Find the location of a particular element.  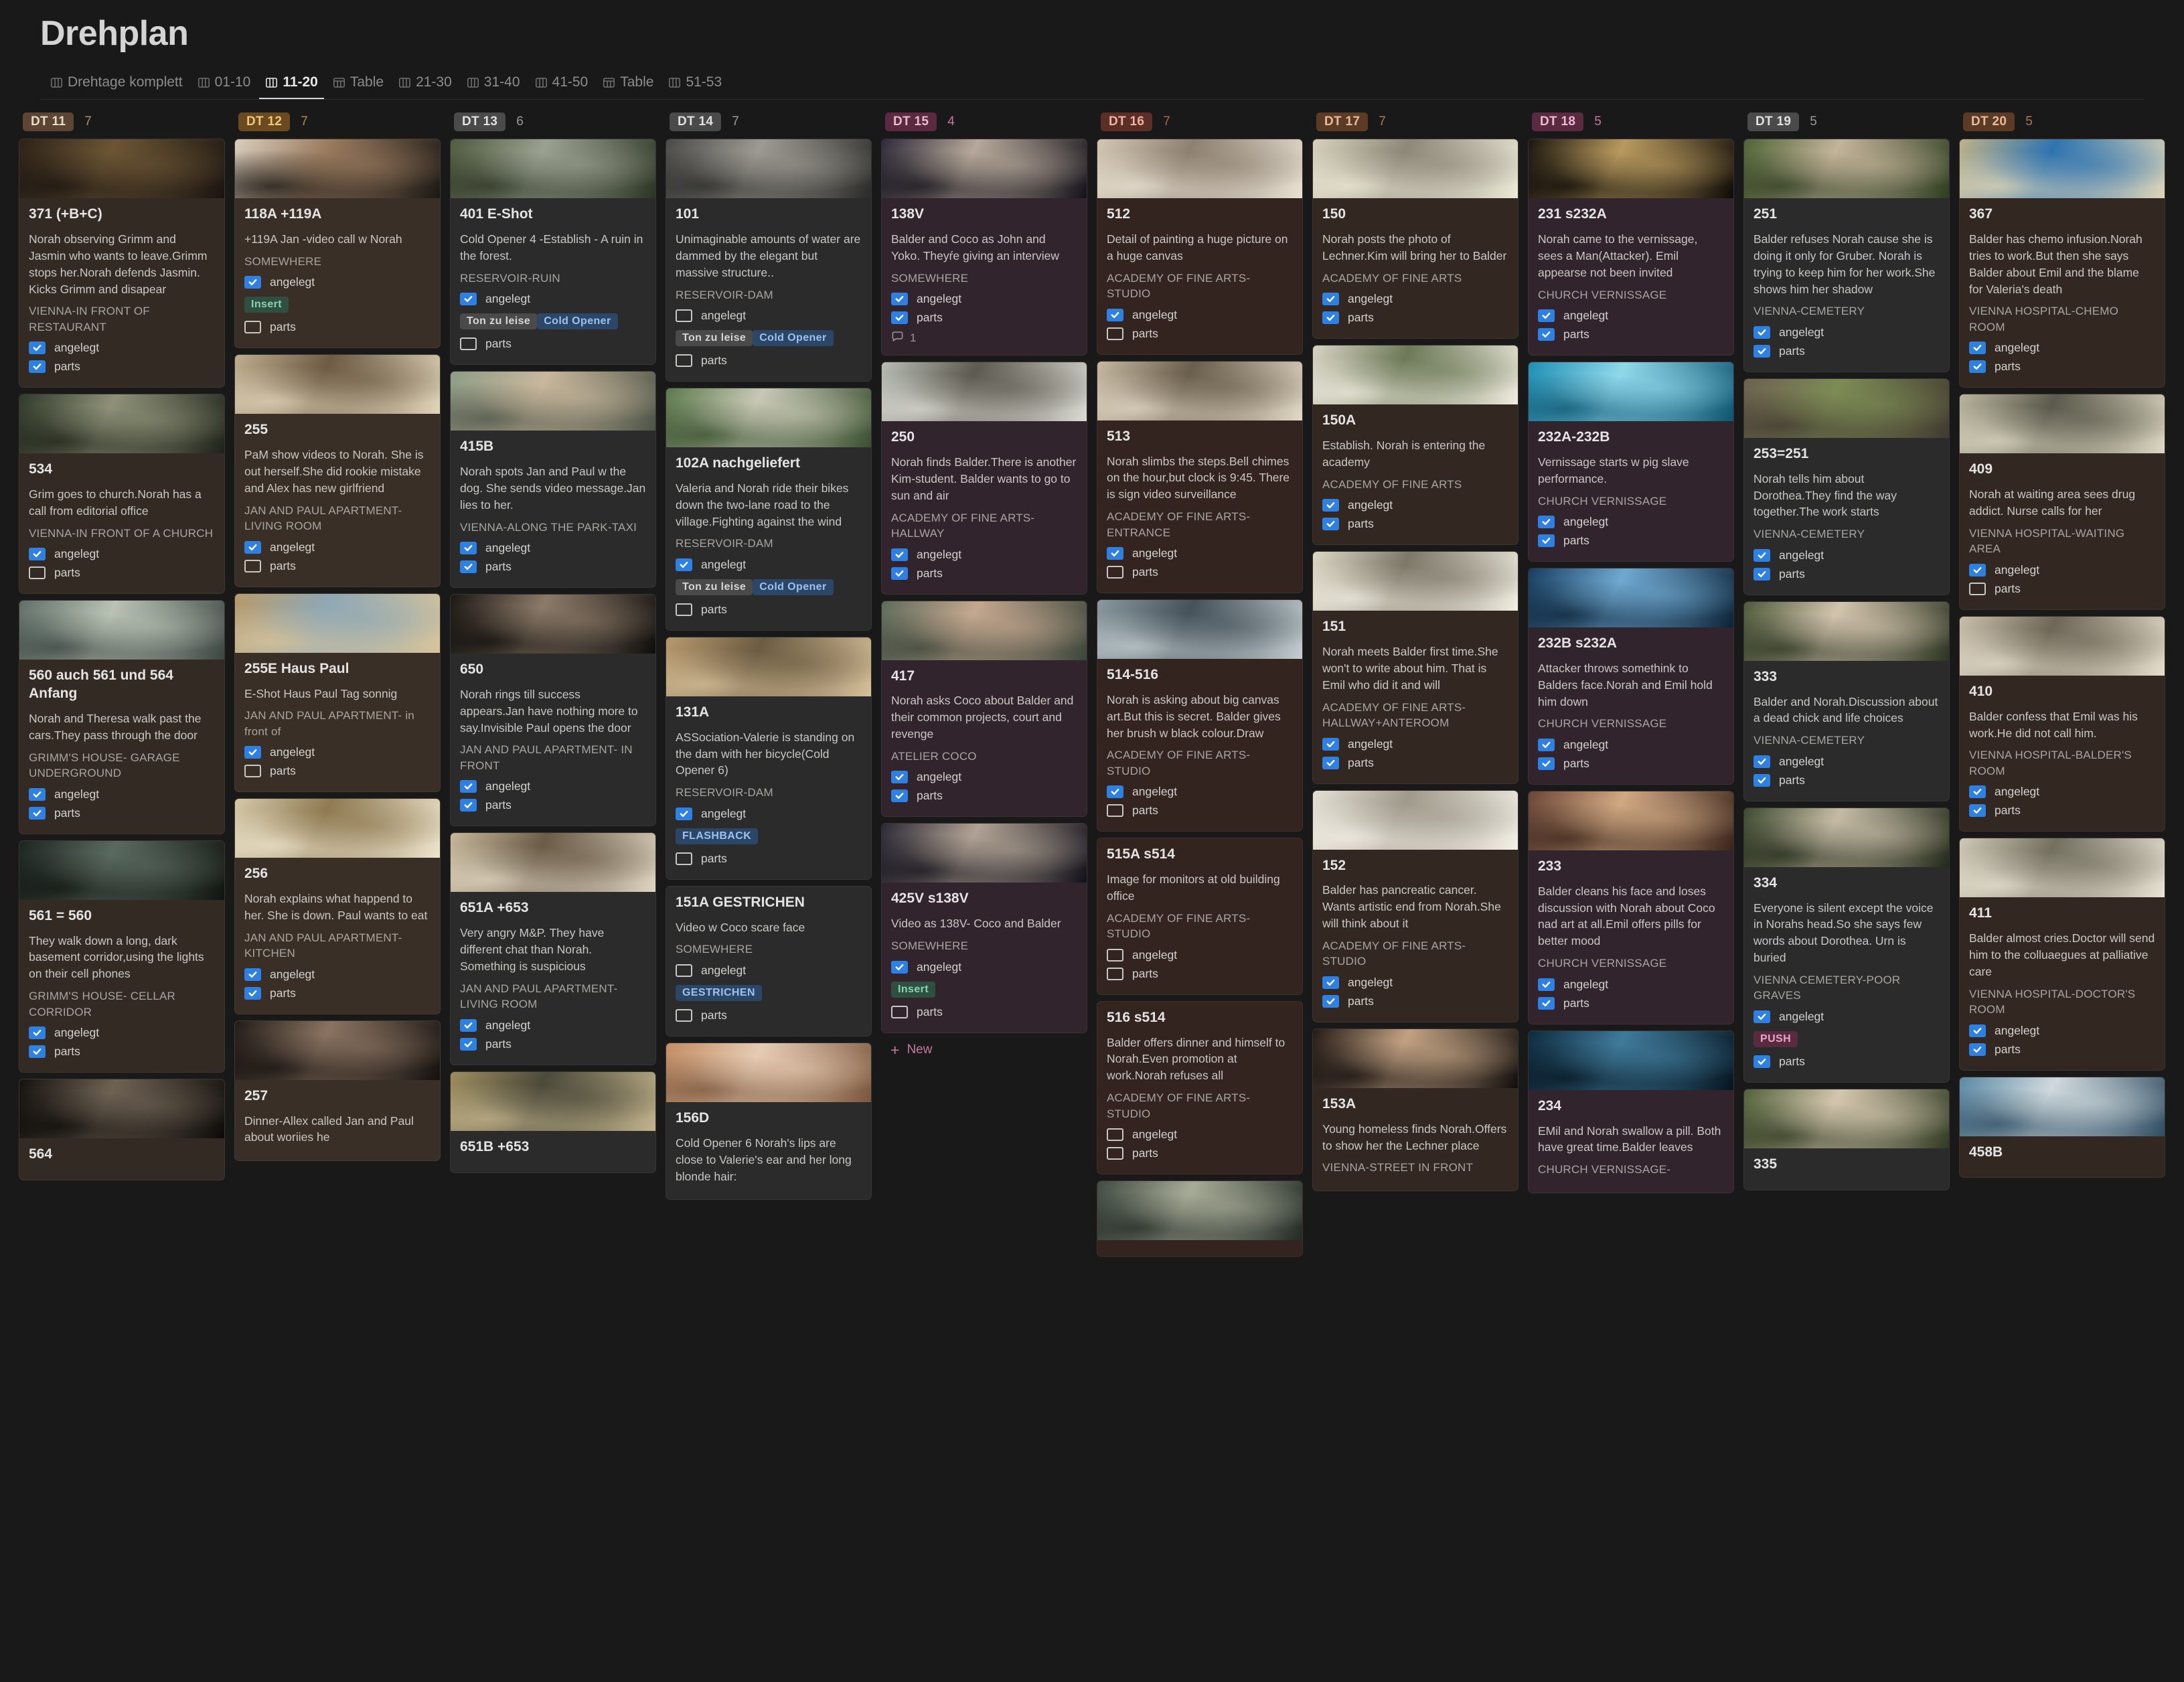

add-new-card-button: + New is located at coordinates (984, 1050).